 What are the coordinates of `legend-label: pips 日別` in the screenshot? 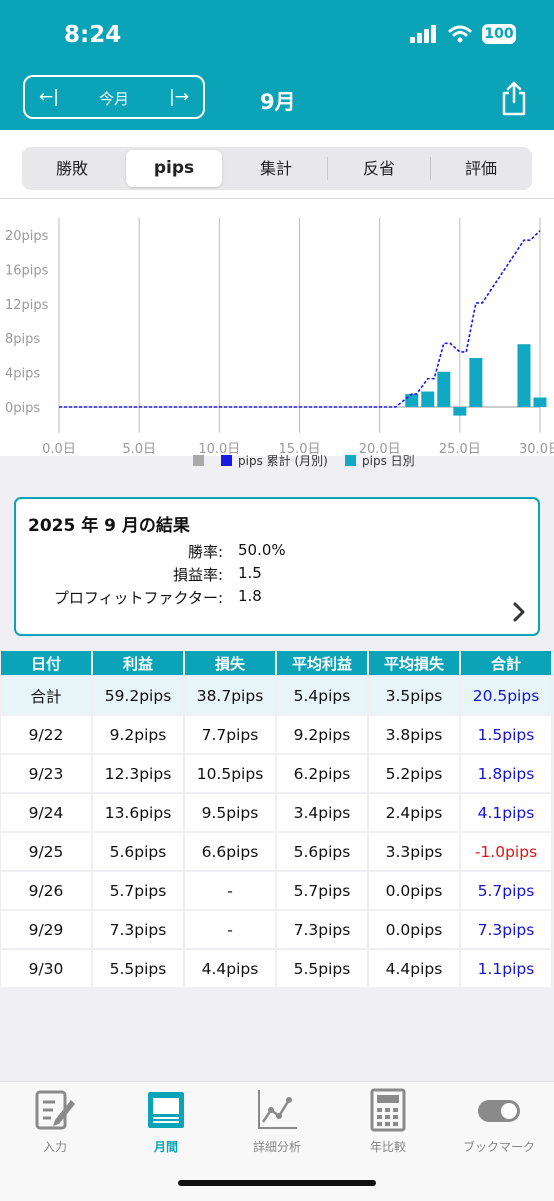 It's located at (388, 461).